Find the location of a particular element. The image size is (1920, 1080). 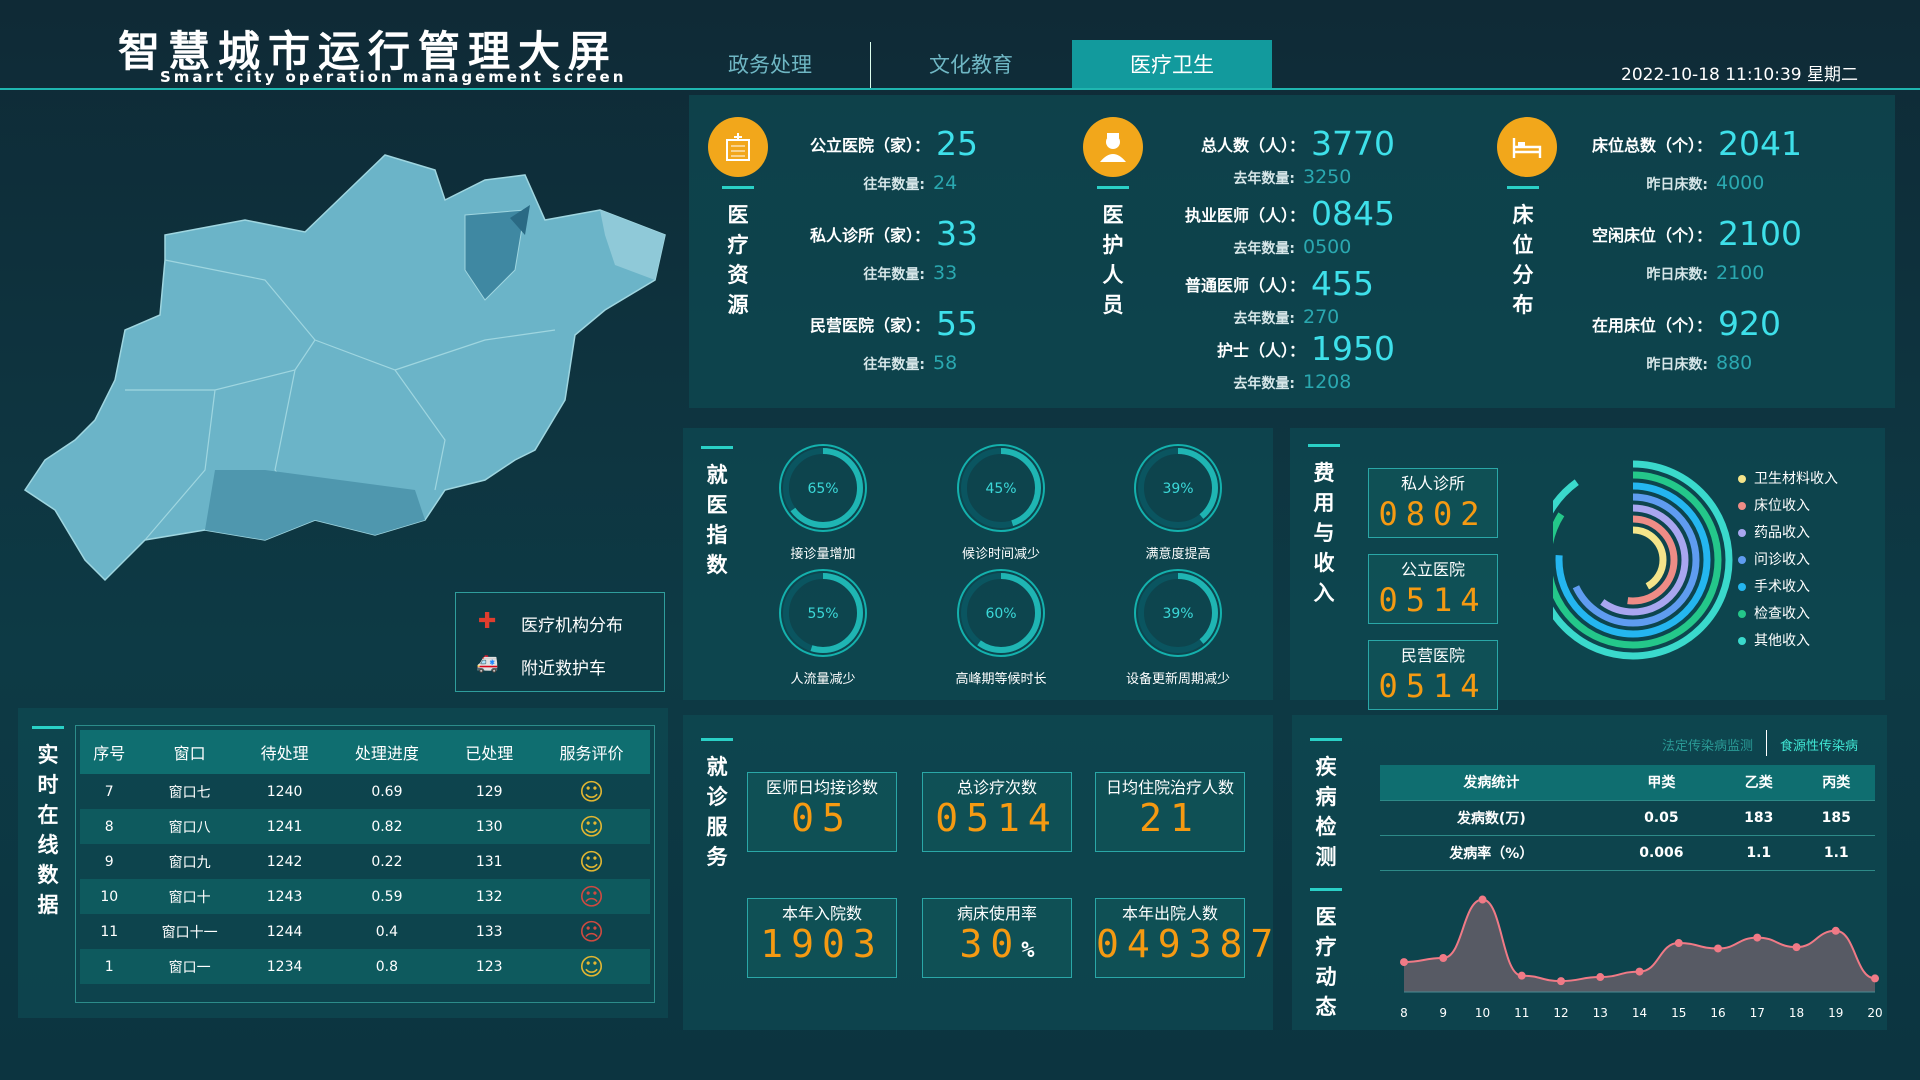

index-gauge: 55% is located at coordinates (825, 613).